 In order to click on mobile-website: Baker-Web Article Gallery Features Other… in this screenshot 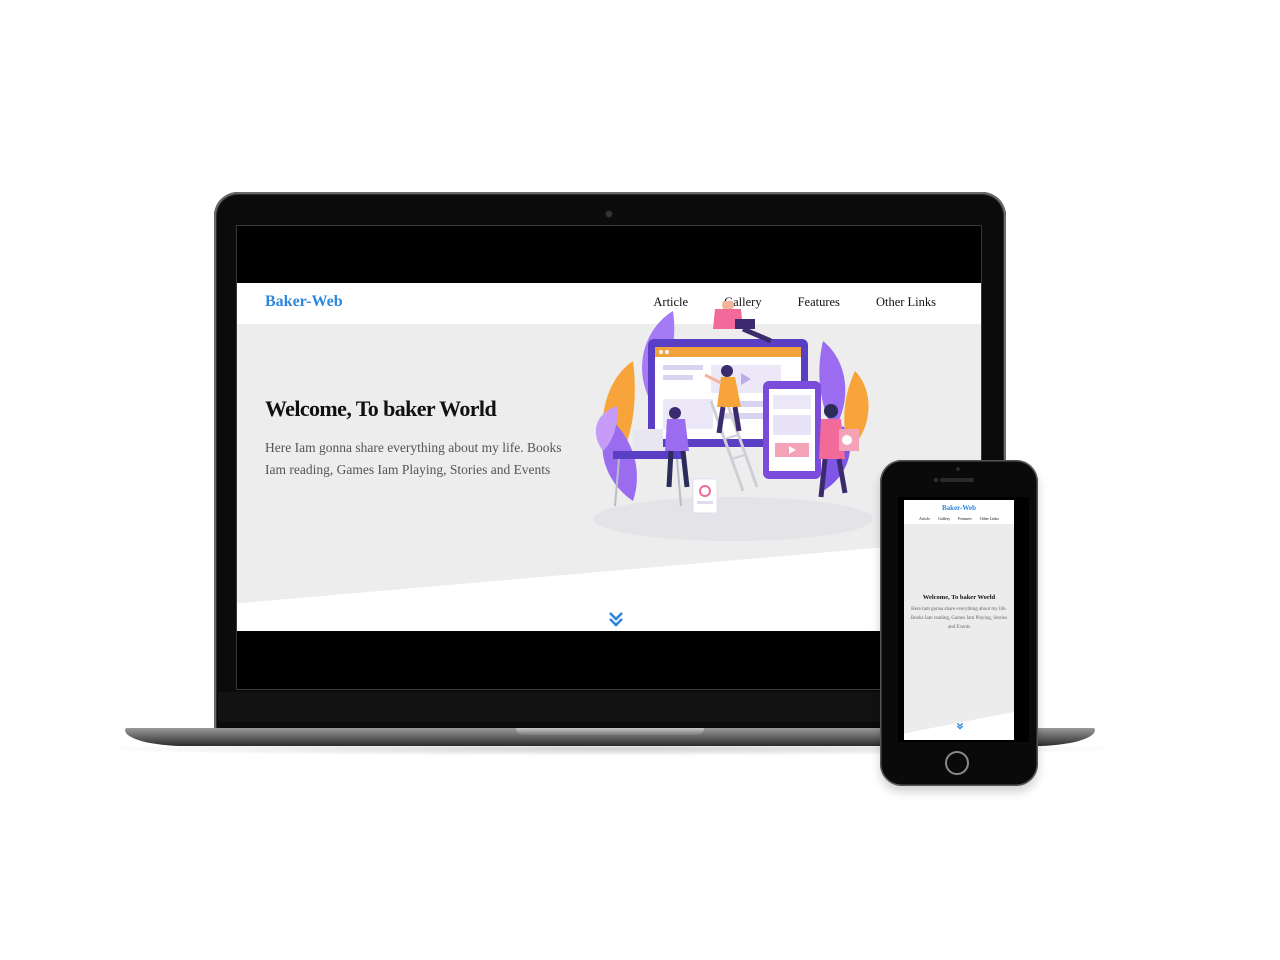, I will do `click(959, 620)`.